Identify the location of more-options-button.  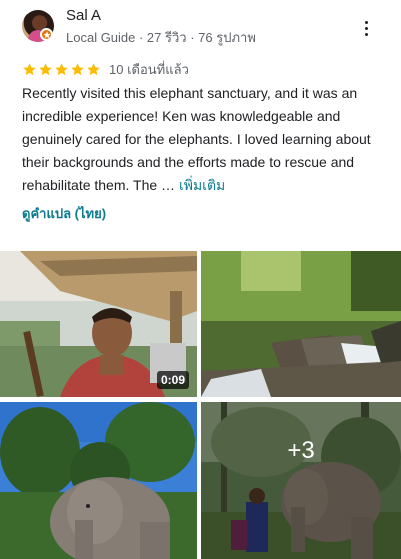
(366, 28).